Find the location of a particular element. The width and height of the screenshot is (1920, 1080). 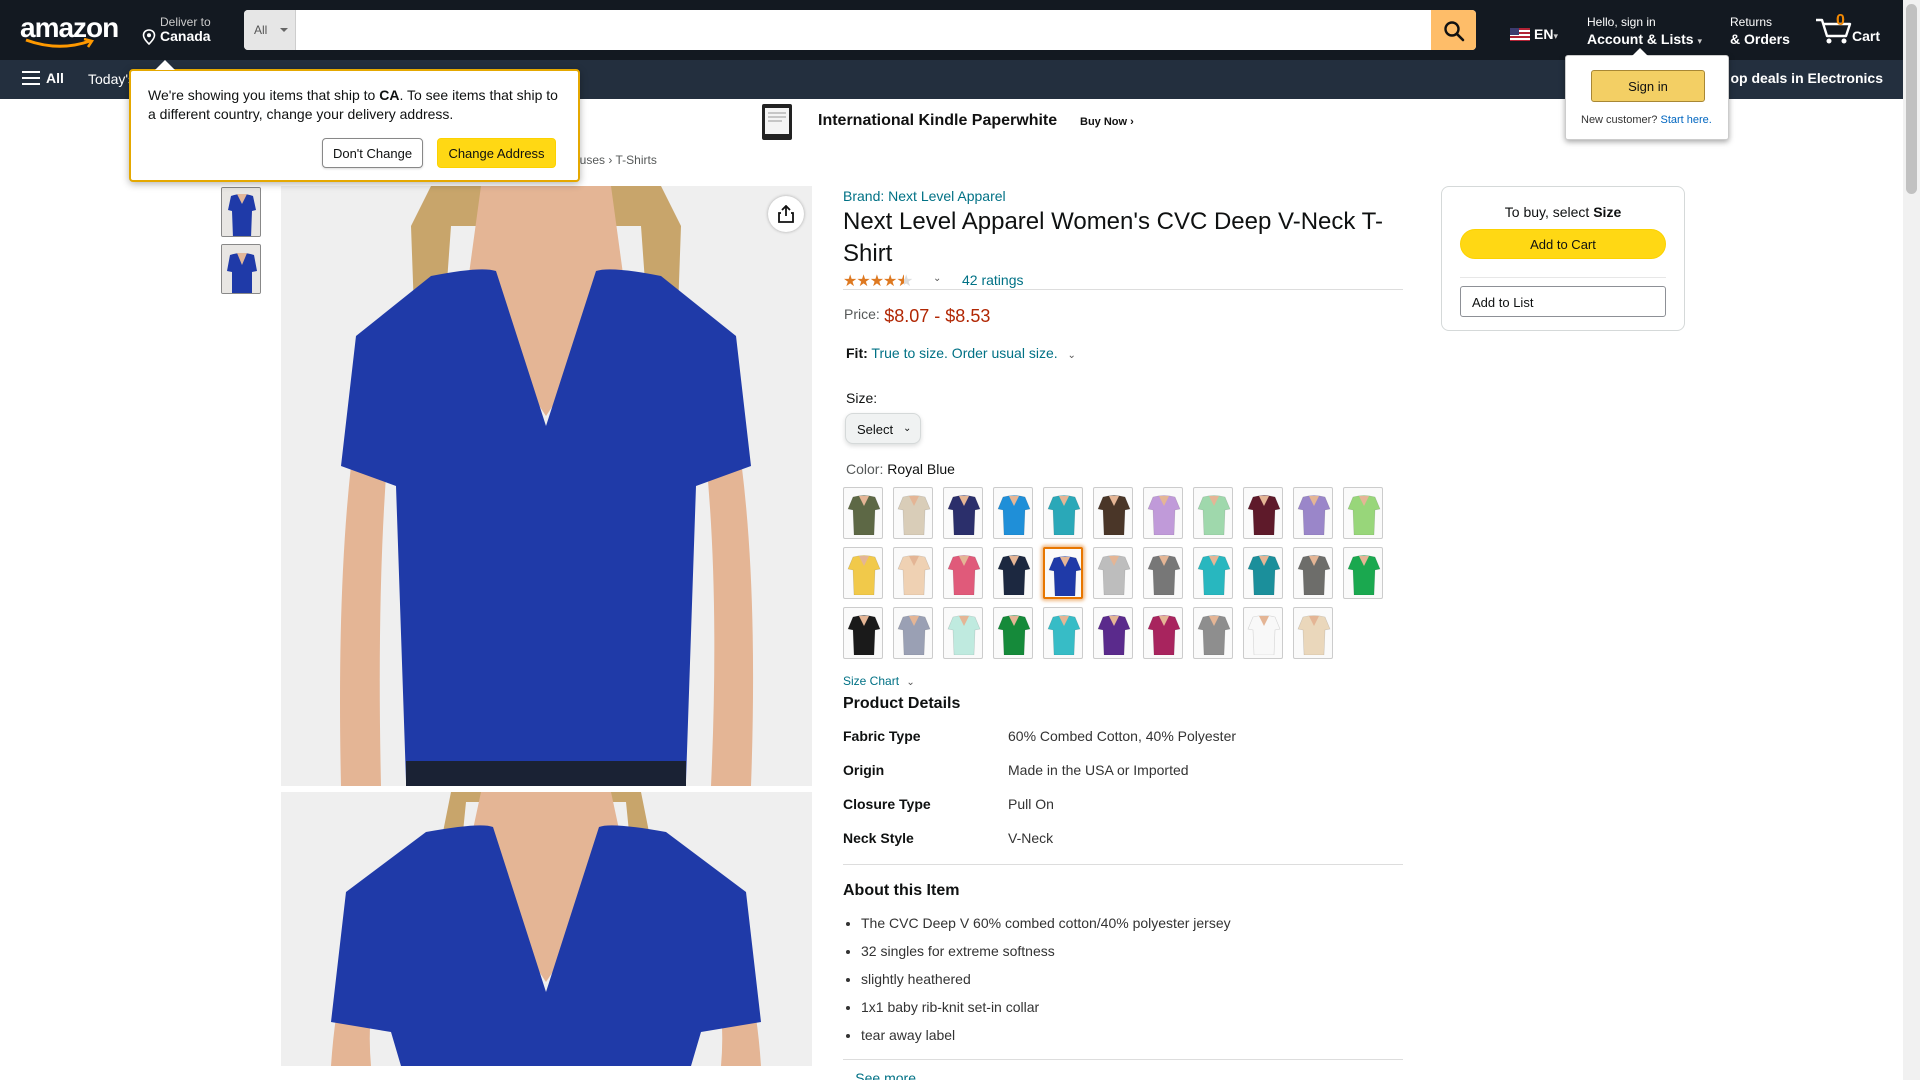

breadcrumb-item: T-Shirts is located at coordinates (636, 160).